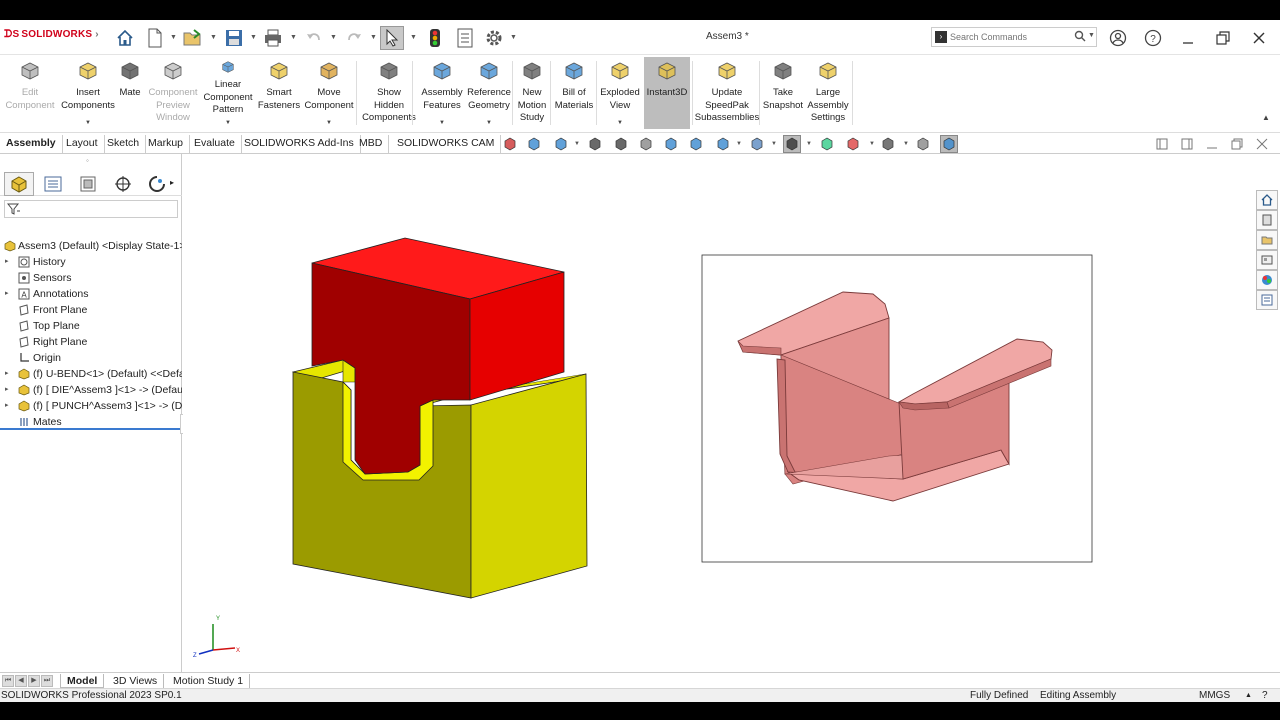  I want to click on tab-markup: Markup, so click(166, 144).